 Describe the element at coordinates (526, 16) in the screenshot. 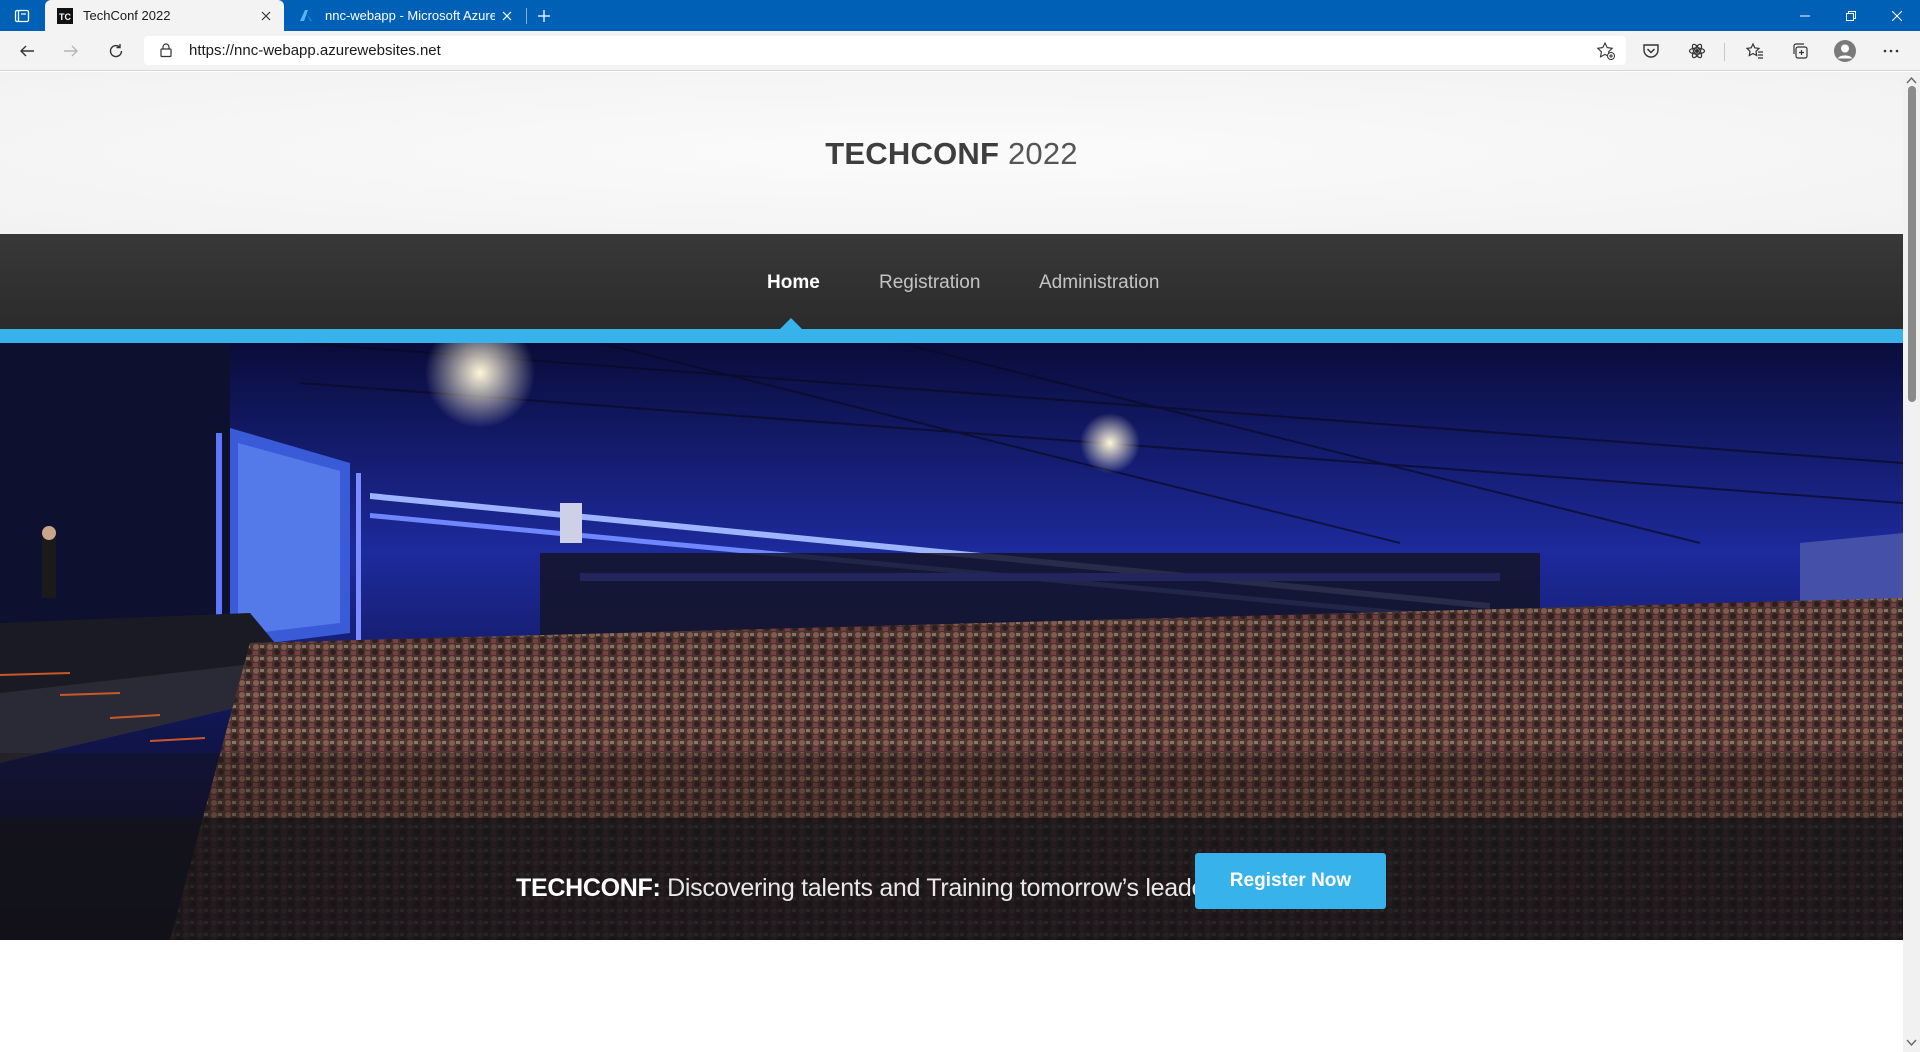

I see `tab-separator` at that location.